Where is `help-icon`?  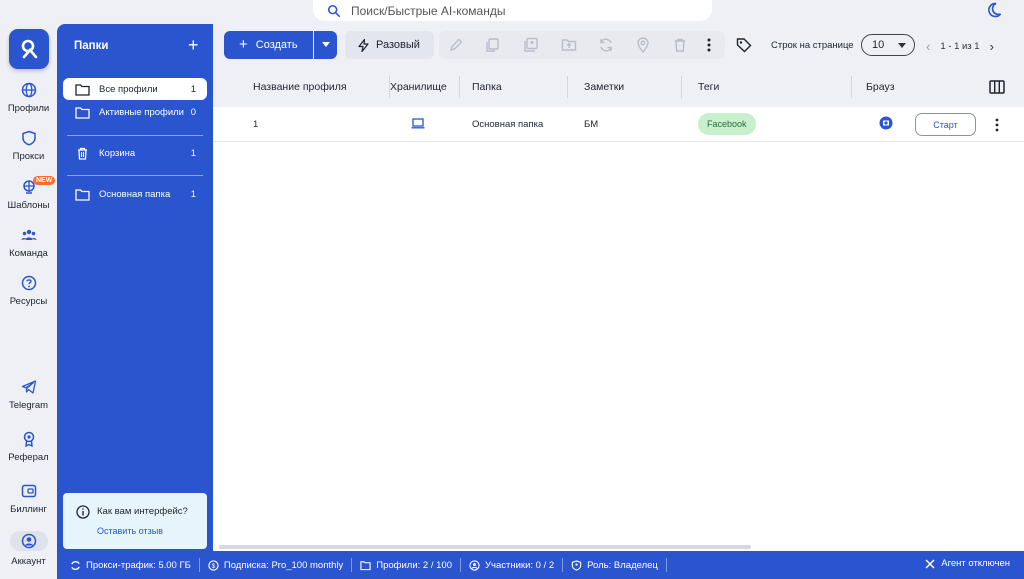 help-icon is located at coordinates (28, 283).